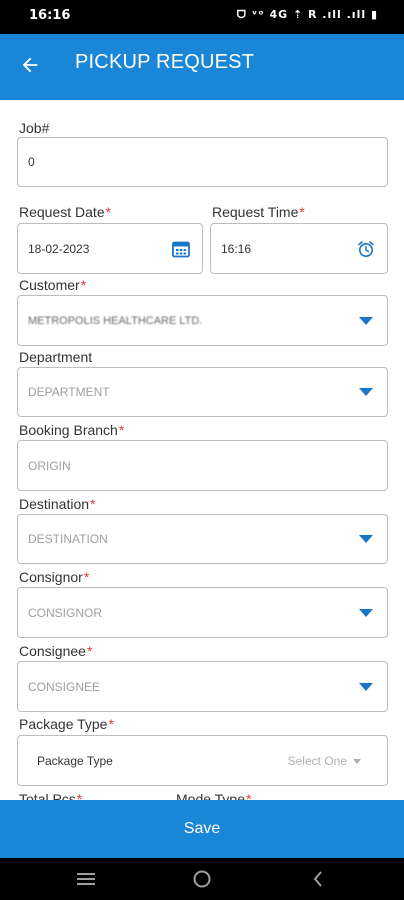 This screenshot has height=900, width=404. I want to click on destination-dropdown: DESTINATION, so click(202, 539).